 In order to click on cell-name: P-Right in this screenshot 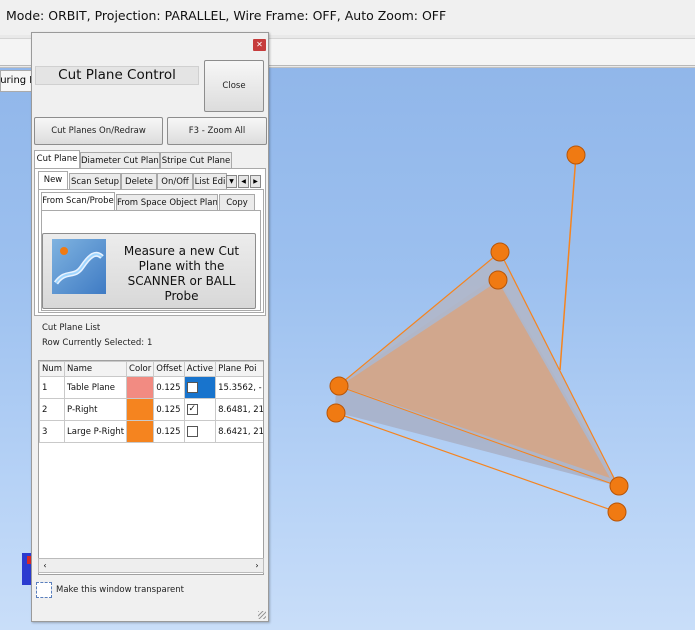, I will do `click(96, 409)`.